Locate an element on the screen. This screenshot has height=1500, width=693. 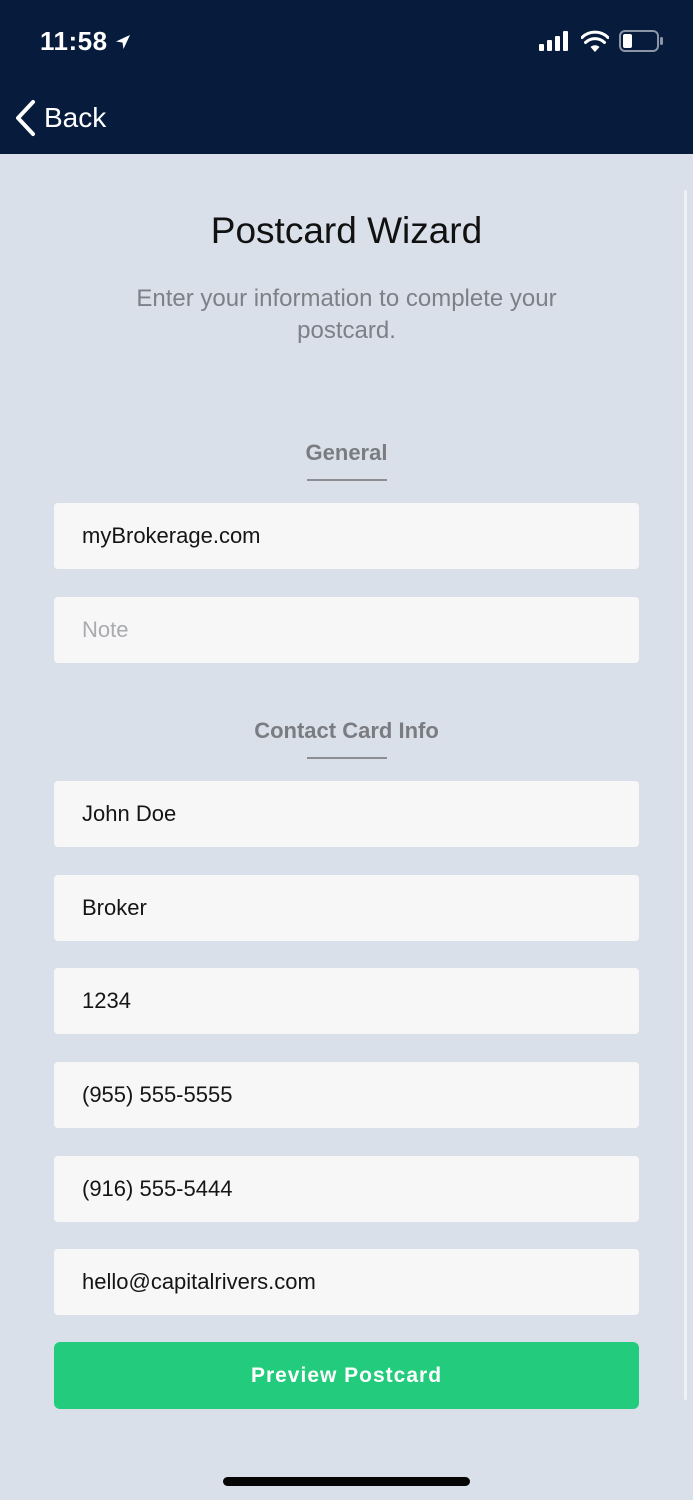
status-time-text: 11:58 is located at coordinates (74, 41).